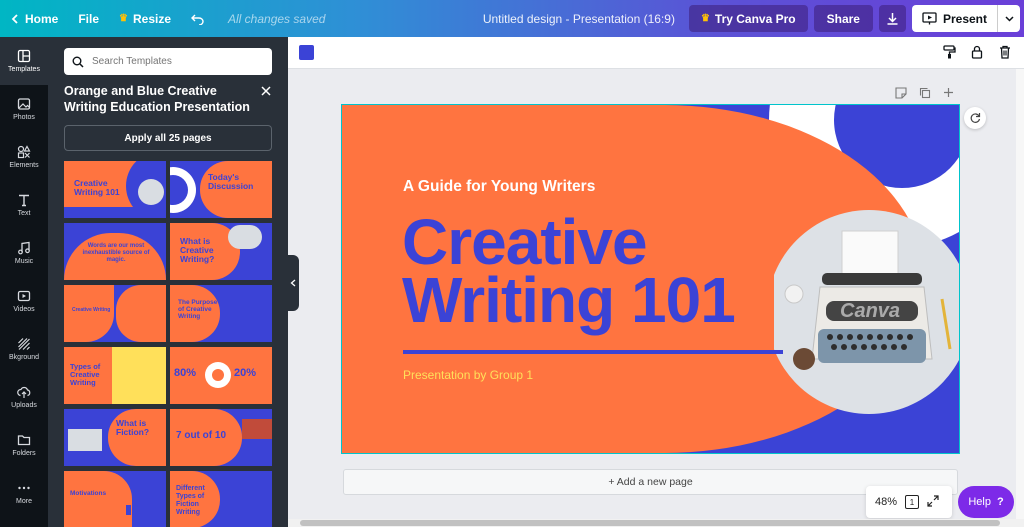  Describe the element at coordinates (168, 138) in the screenshot. I see `apply-all-pages-button: Apply all 25 pages` at that location.